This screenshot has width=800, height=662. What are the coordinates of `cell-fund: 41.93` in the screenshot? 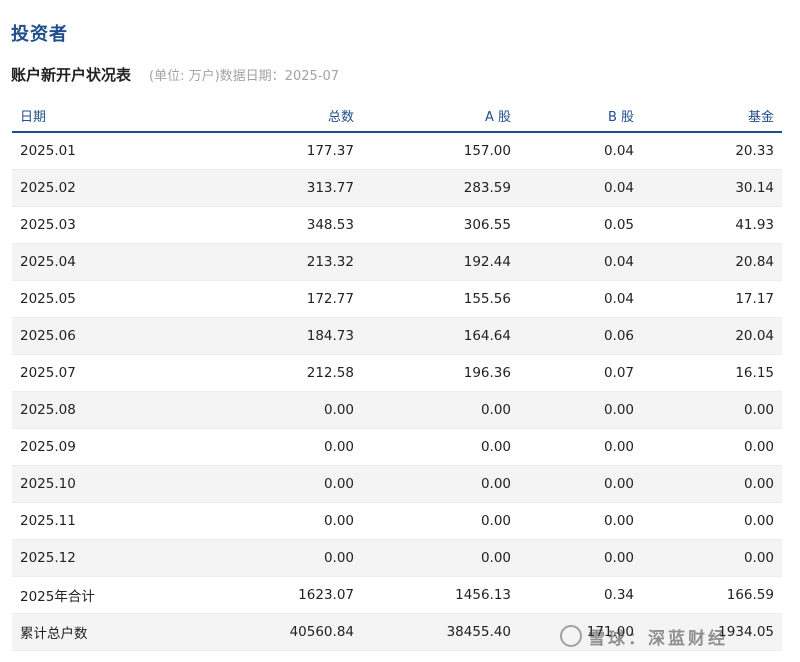 It's located at (712, 225).